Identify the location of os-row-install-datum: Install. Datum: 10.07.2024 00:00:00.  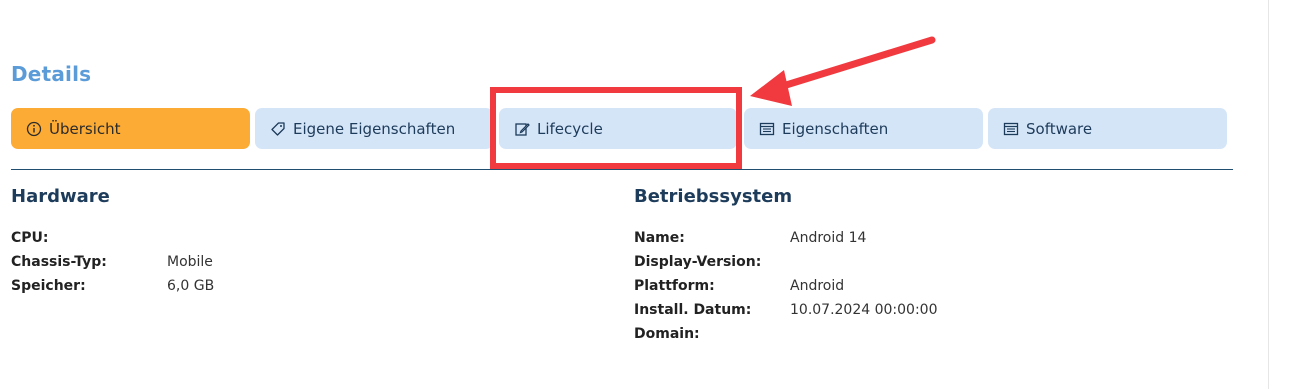
(834, 311).